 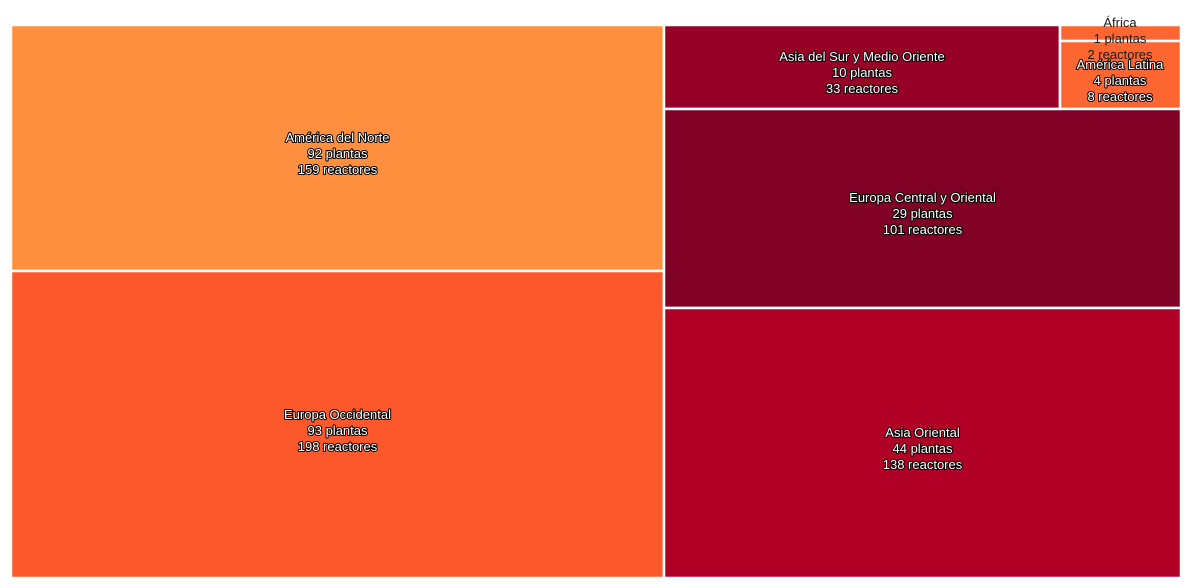 I want to click on tile-label-line: 93 plantas, so click(x=338, y=430).